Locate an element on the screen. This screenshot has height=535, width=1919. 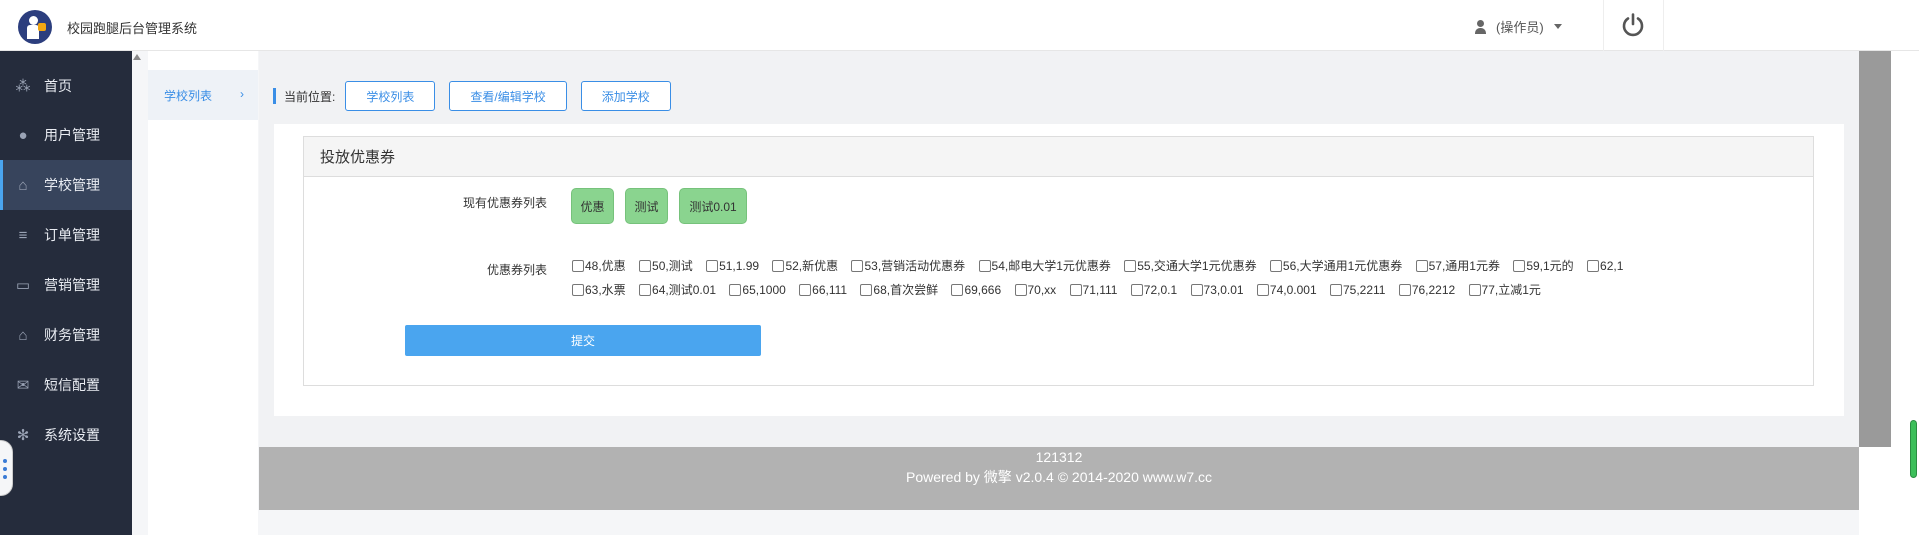
sidebar-item-schools: ⌂ 学校管理 is located at coordinates (66, 185).